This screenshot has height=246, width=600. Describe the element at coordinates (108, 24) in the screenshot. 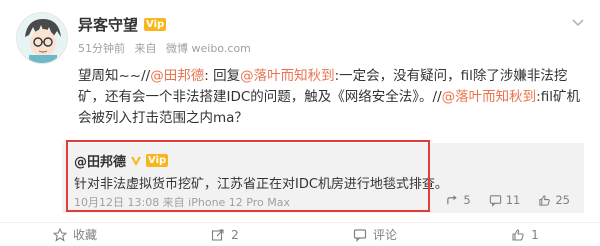

I see `author-name: 异客守望` at that location.